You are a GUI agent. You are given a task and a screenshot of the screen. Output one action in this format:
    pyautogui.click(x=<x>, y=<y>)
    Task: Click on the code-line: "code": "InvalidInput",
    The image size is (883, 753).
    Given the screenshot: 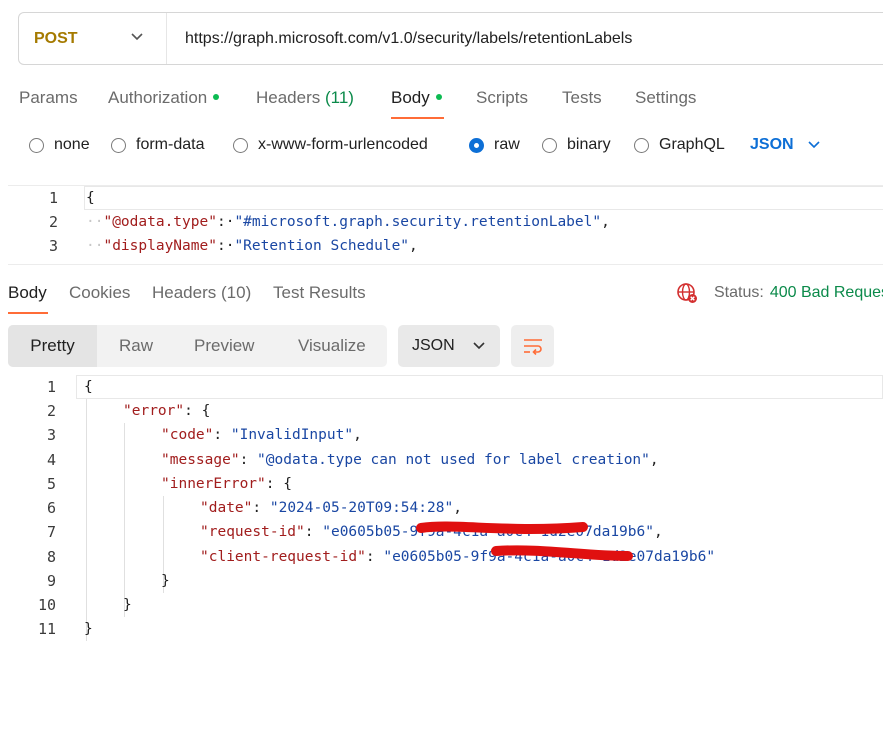 What is the action you would take?
    pyautogui.click(x=261, y=435)
    